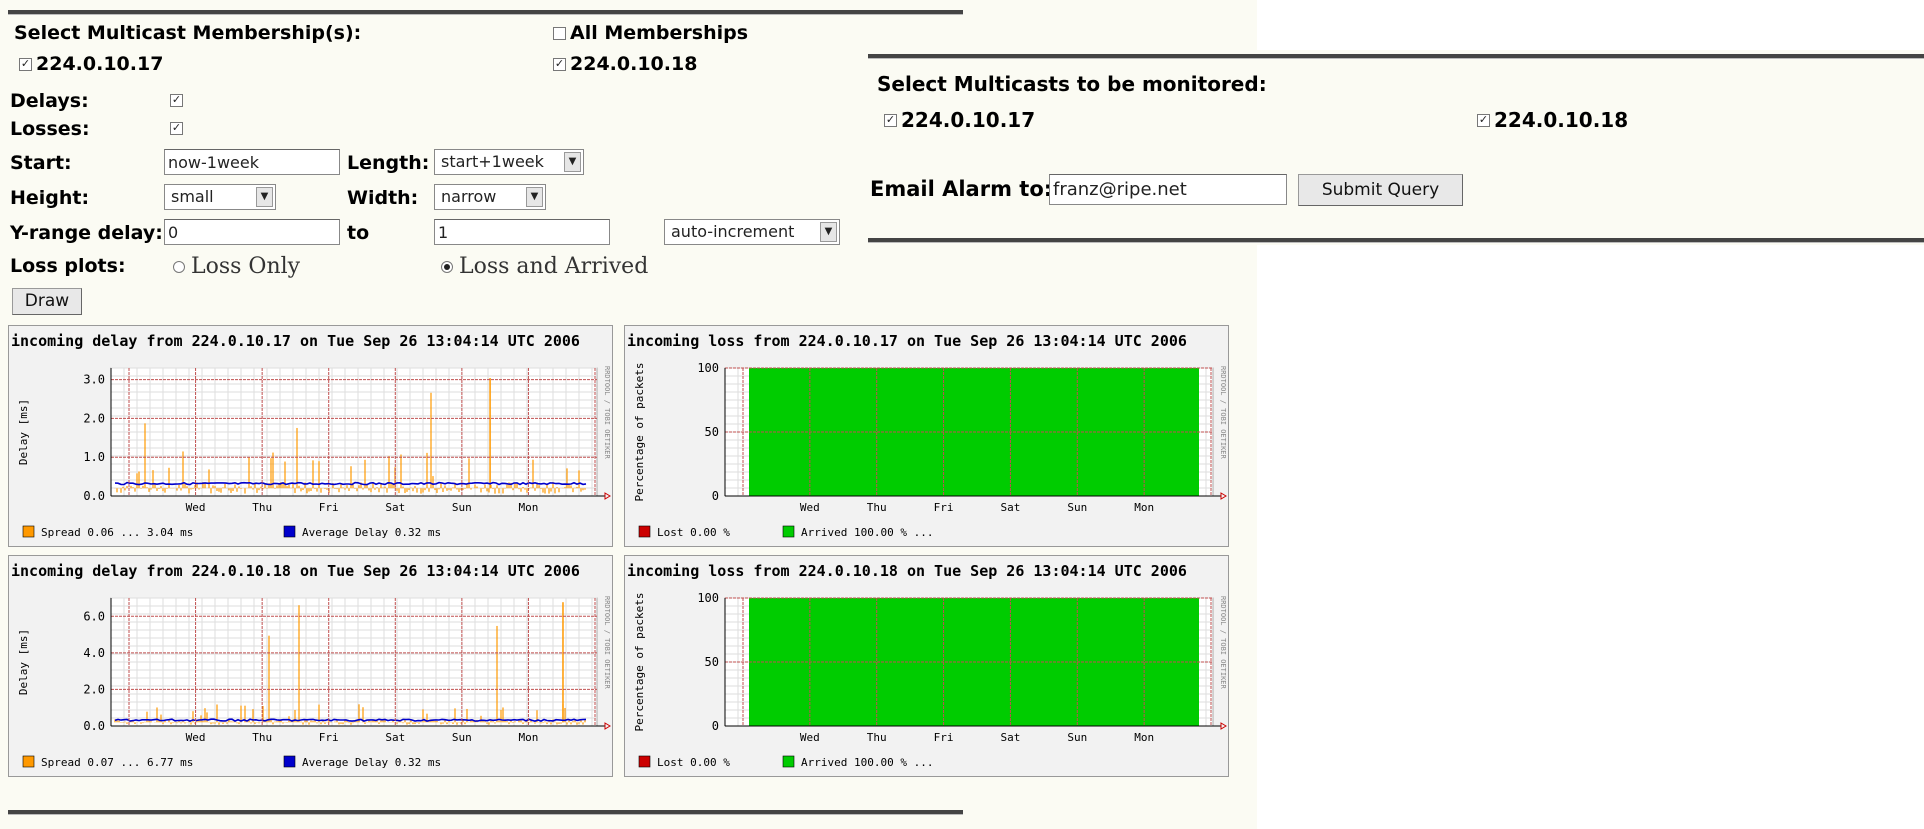 This screenshot has height=829, width=1924. What do you see at coordinates (1072, 84) in the screenshot?
I see `monitor-label: Select Multicasts to be monitored:` at bounding box center [1072, 84].